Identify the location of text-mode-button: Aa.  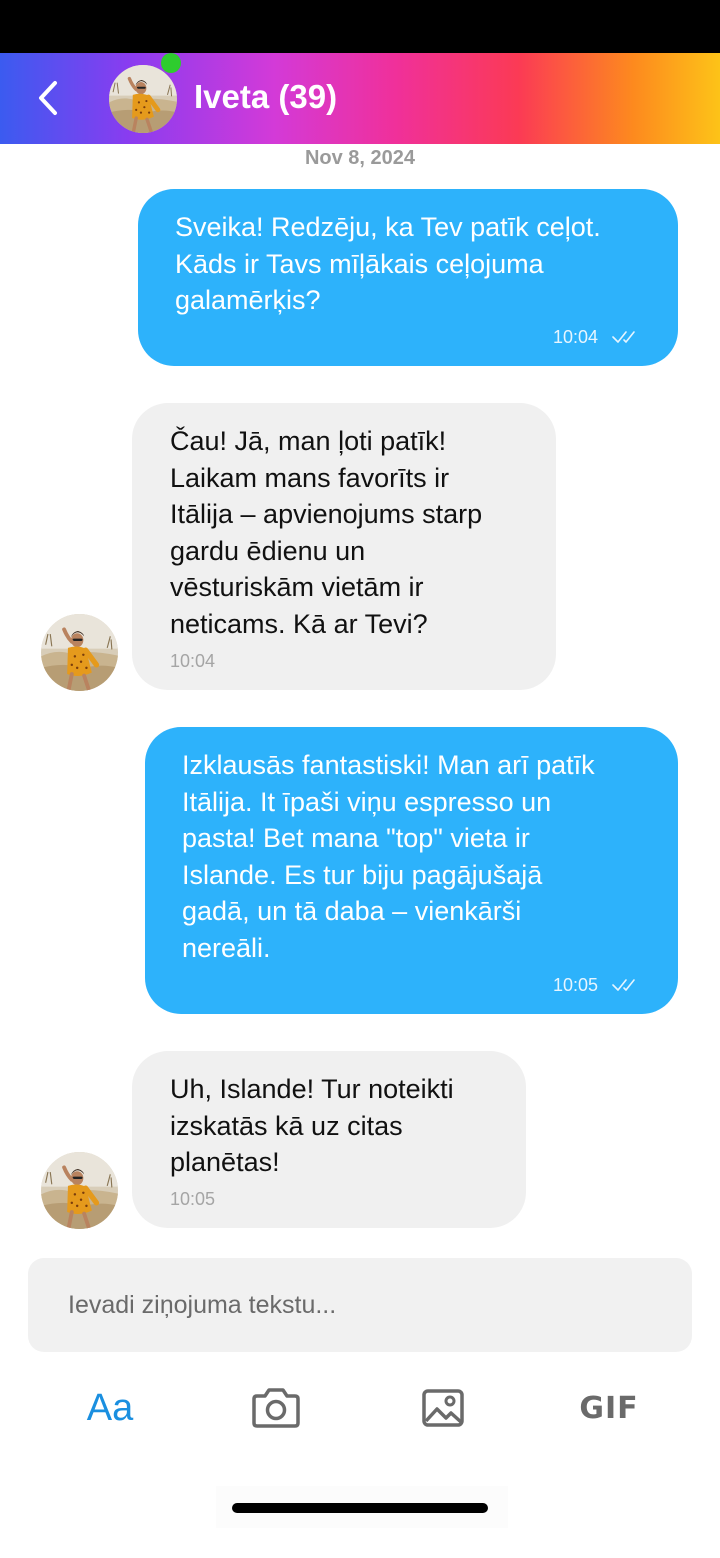
(110, 1408).